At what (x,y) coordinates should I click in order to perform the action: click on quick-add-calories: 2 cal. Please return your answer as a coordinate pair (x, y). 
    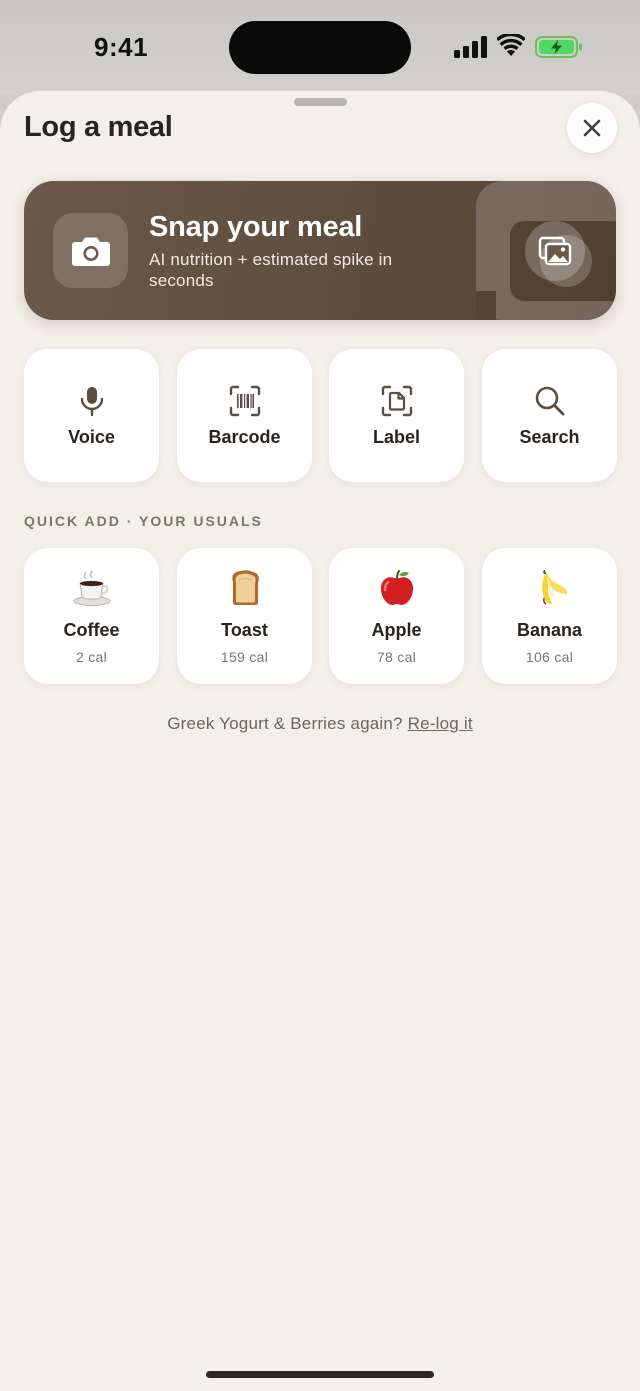
    Looking at the image, I should click on (91, 657).